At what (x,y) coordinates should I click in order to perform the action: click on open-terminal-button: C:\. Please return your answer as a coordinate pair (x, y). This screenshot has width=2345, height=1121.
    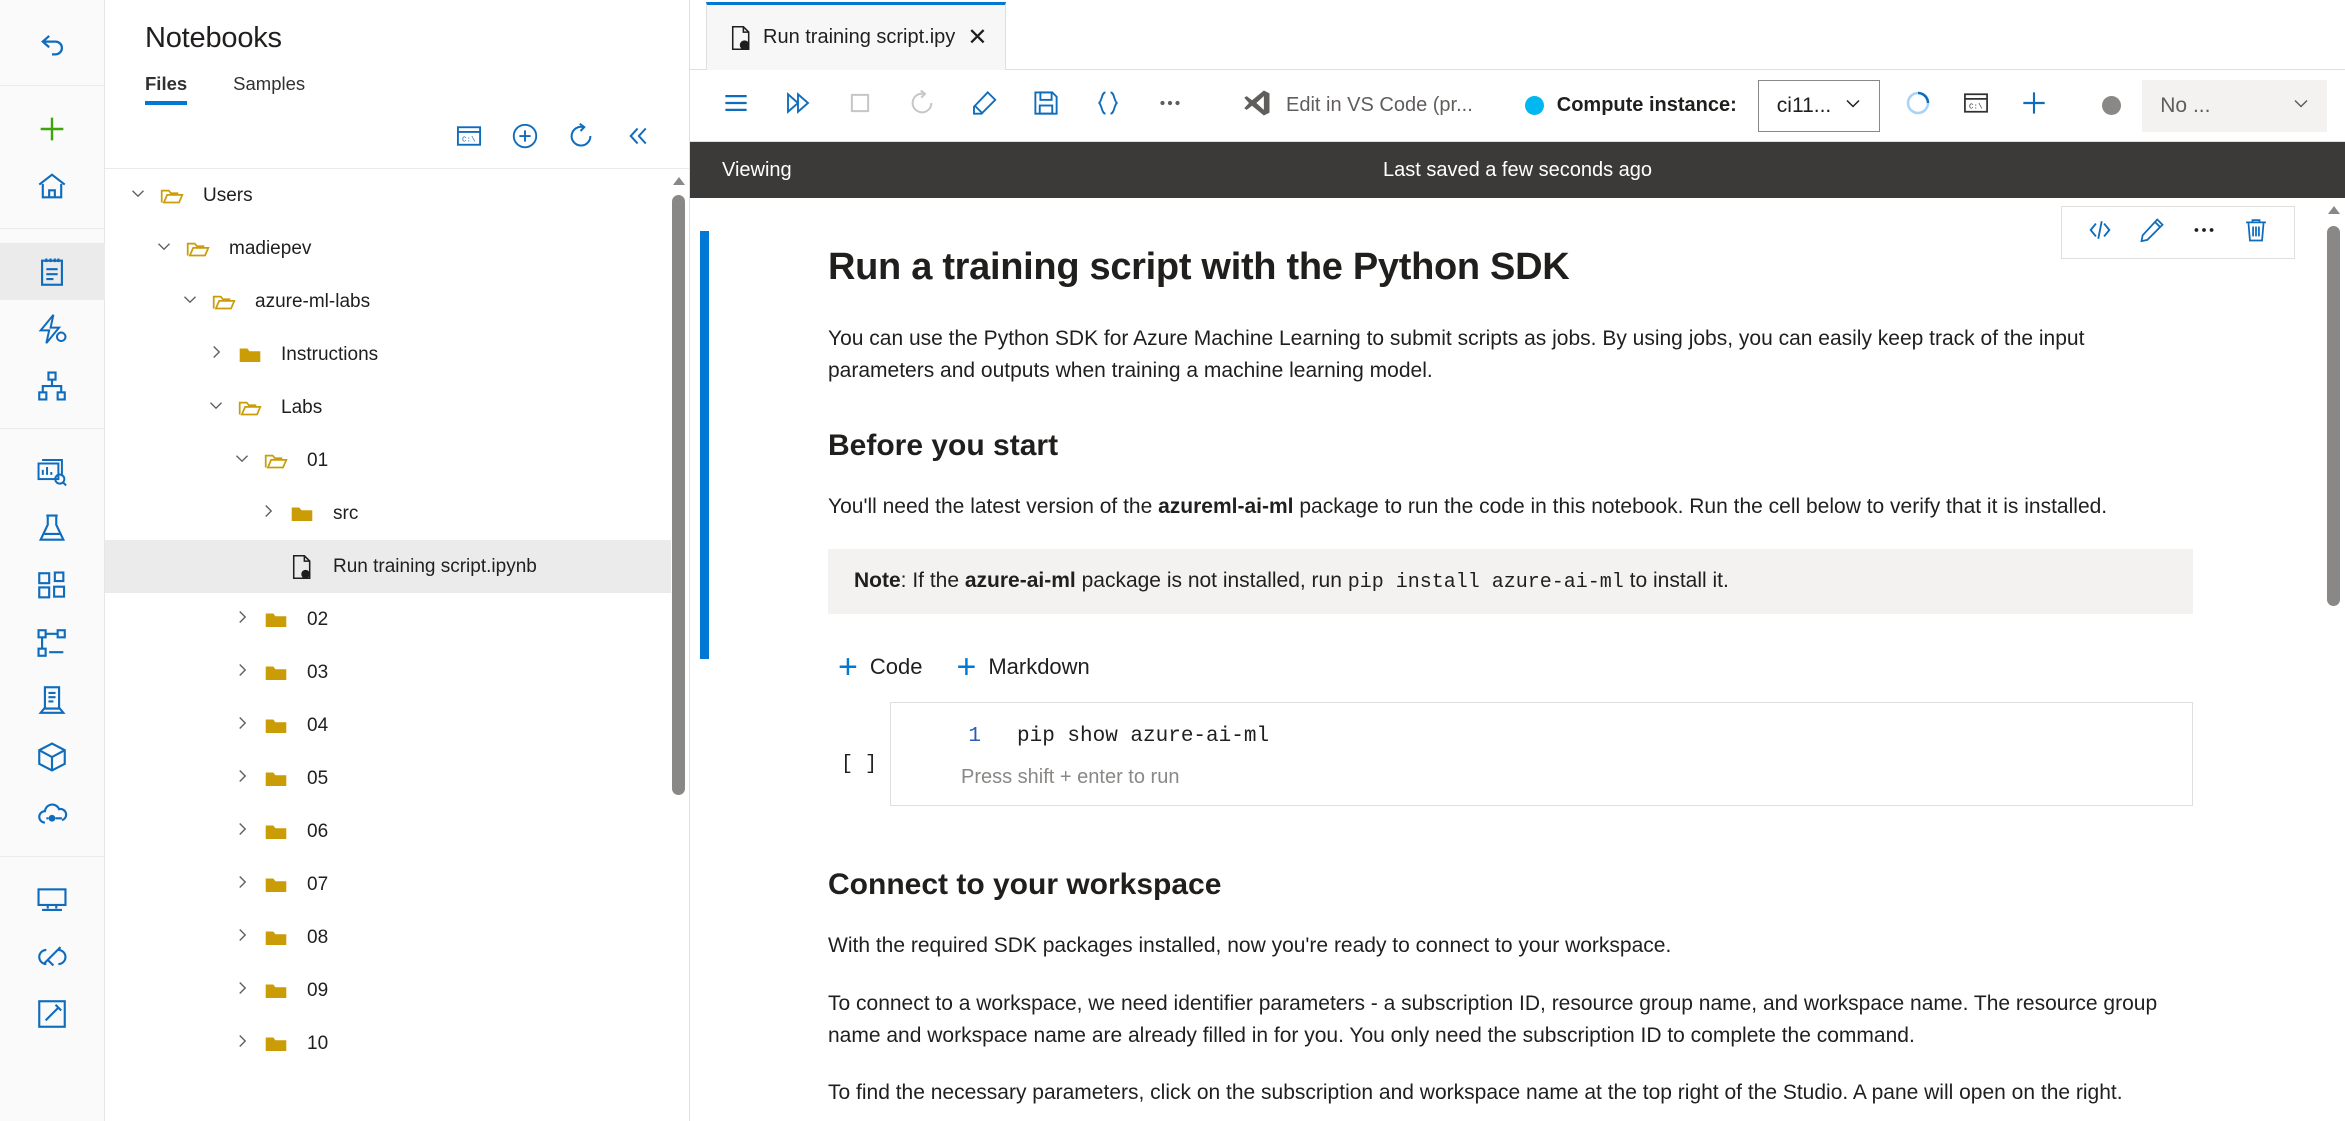
    Looking at the image, I should click on (469, 138).